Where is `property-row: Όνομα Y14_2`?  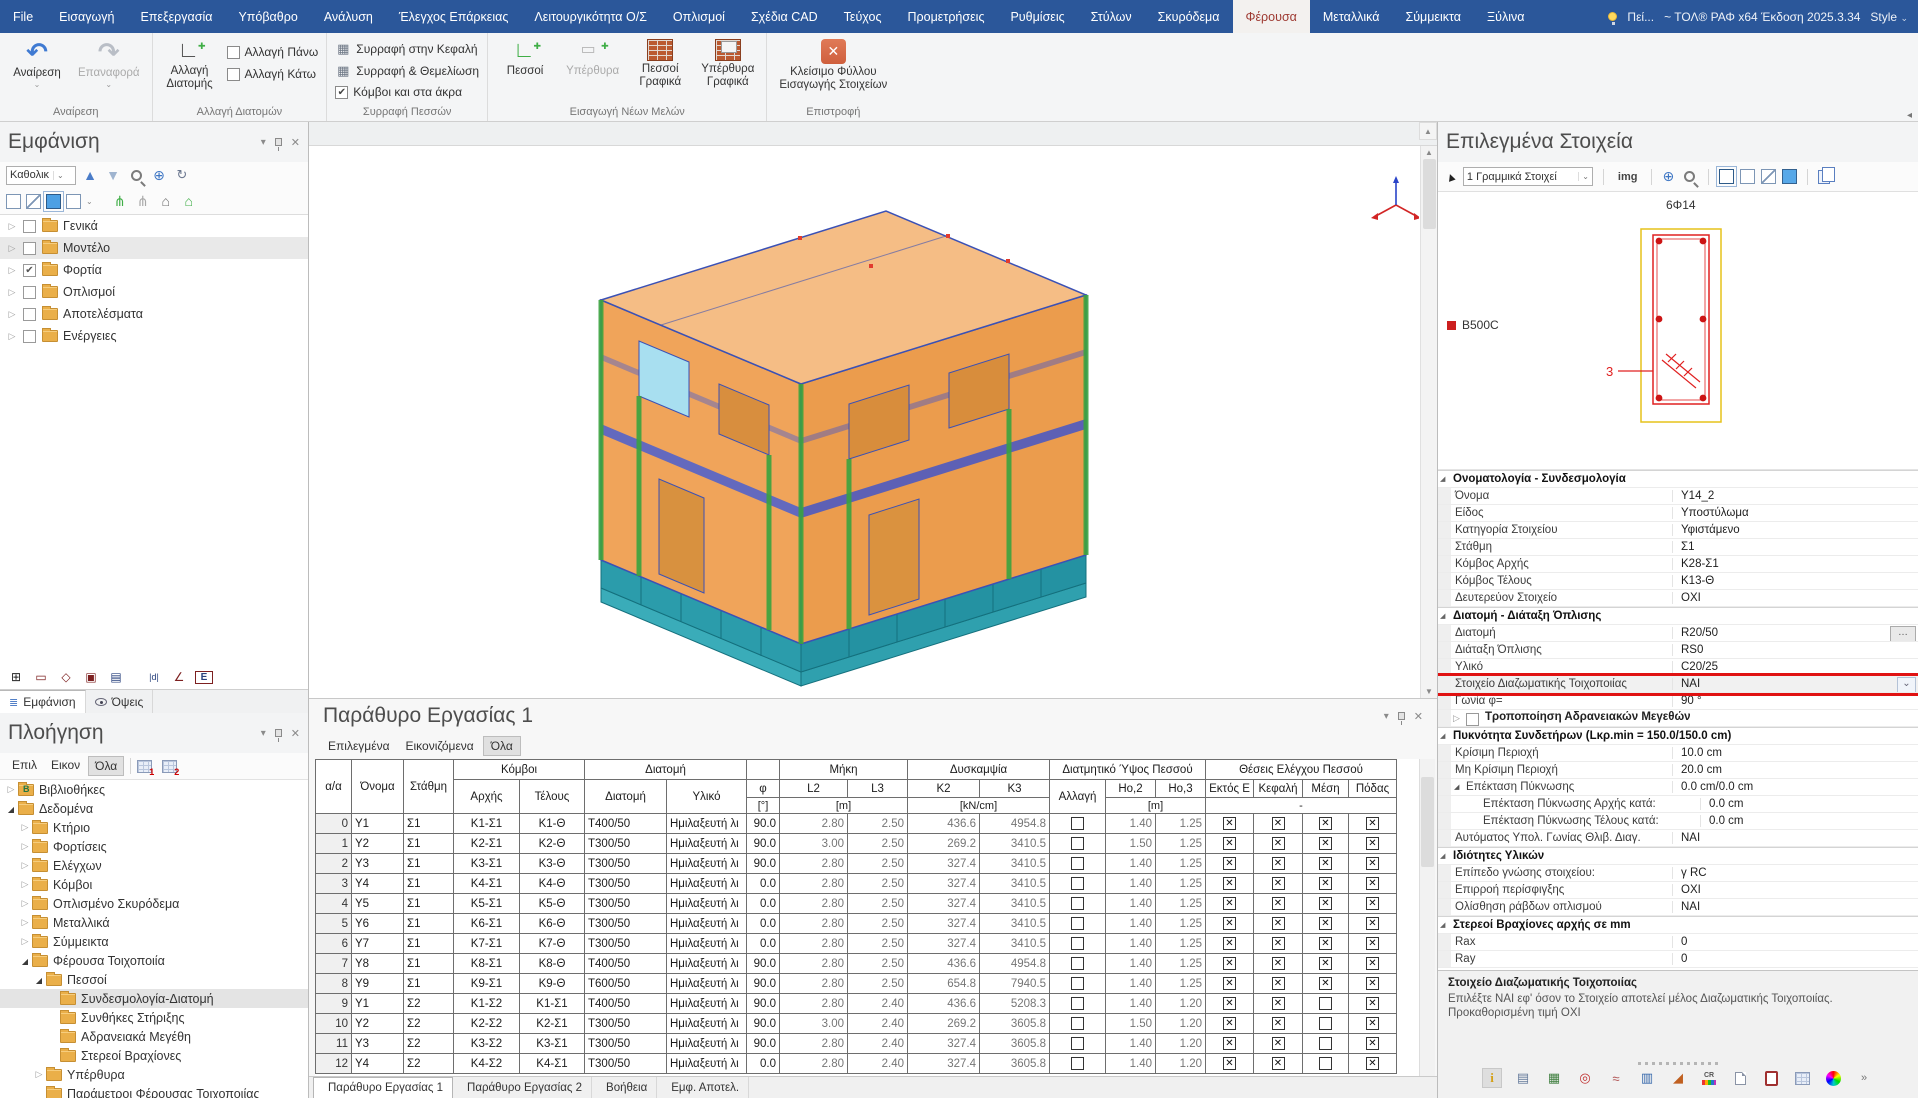 property-row: Όνομα Y14_2 is located at coordinates (1678, 496).